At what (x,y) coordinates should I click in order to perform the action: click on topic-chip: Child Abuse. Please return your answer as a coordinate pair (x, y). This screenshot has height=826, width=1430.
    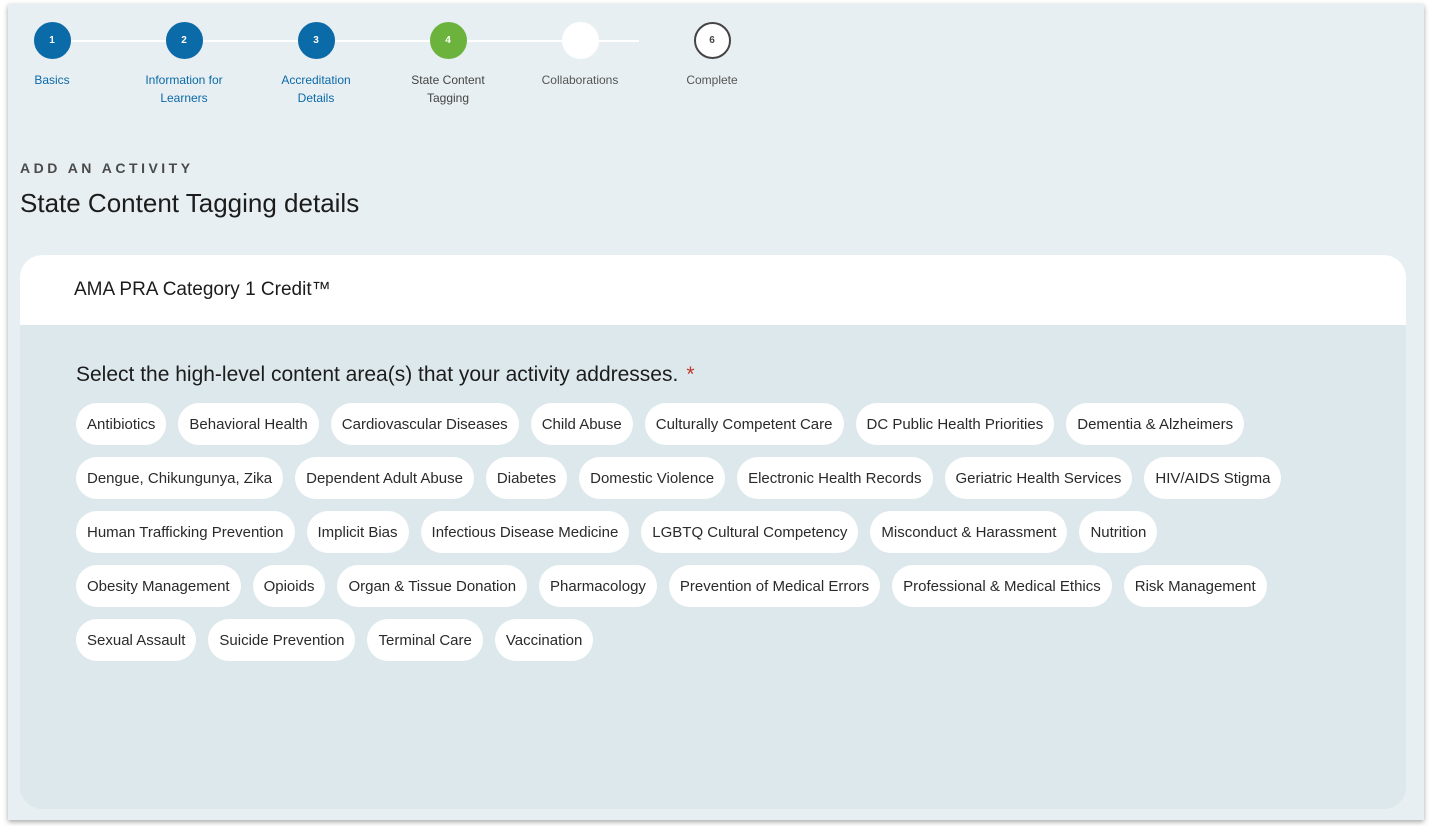
    Looking at the image, I should click on (581, 424).